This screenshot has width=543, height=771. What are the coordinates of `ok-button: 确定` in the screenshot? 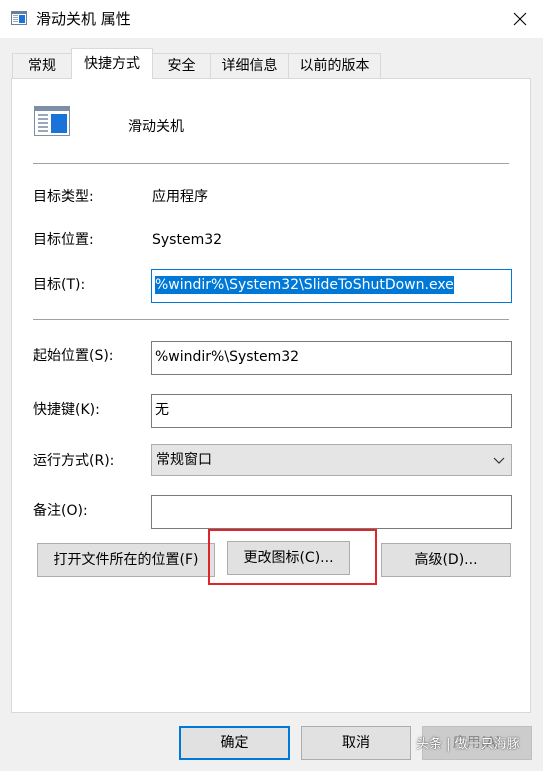 It's located at (234, 743).